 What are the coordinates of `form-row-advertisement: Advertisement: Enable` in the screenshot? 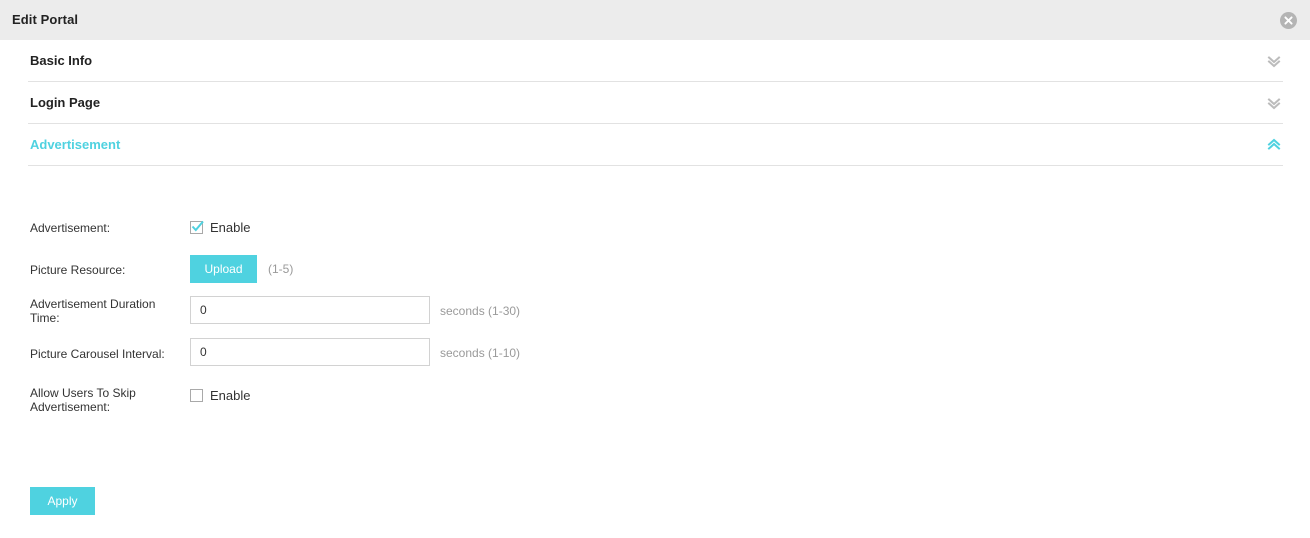 It's located at (655, 225).